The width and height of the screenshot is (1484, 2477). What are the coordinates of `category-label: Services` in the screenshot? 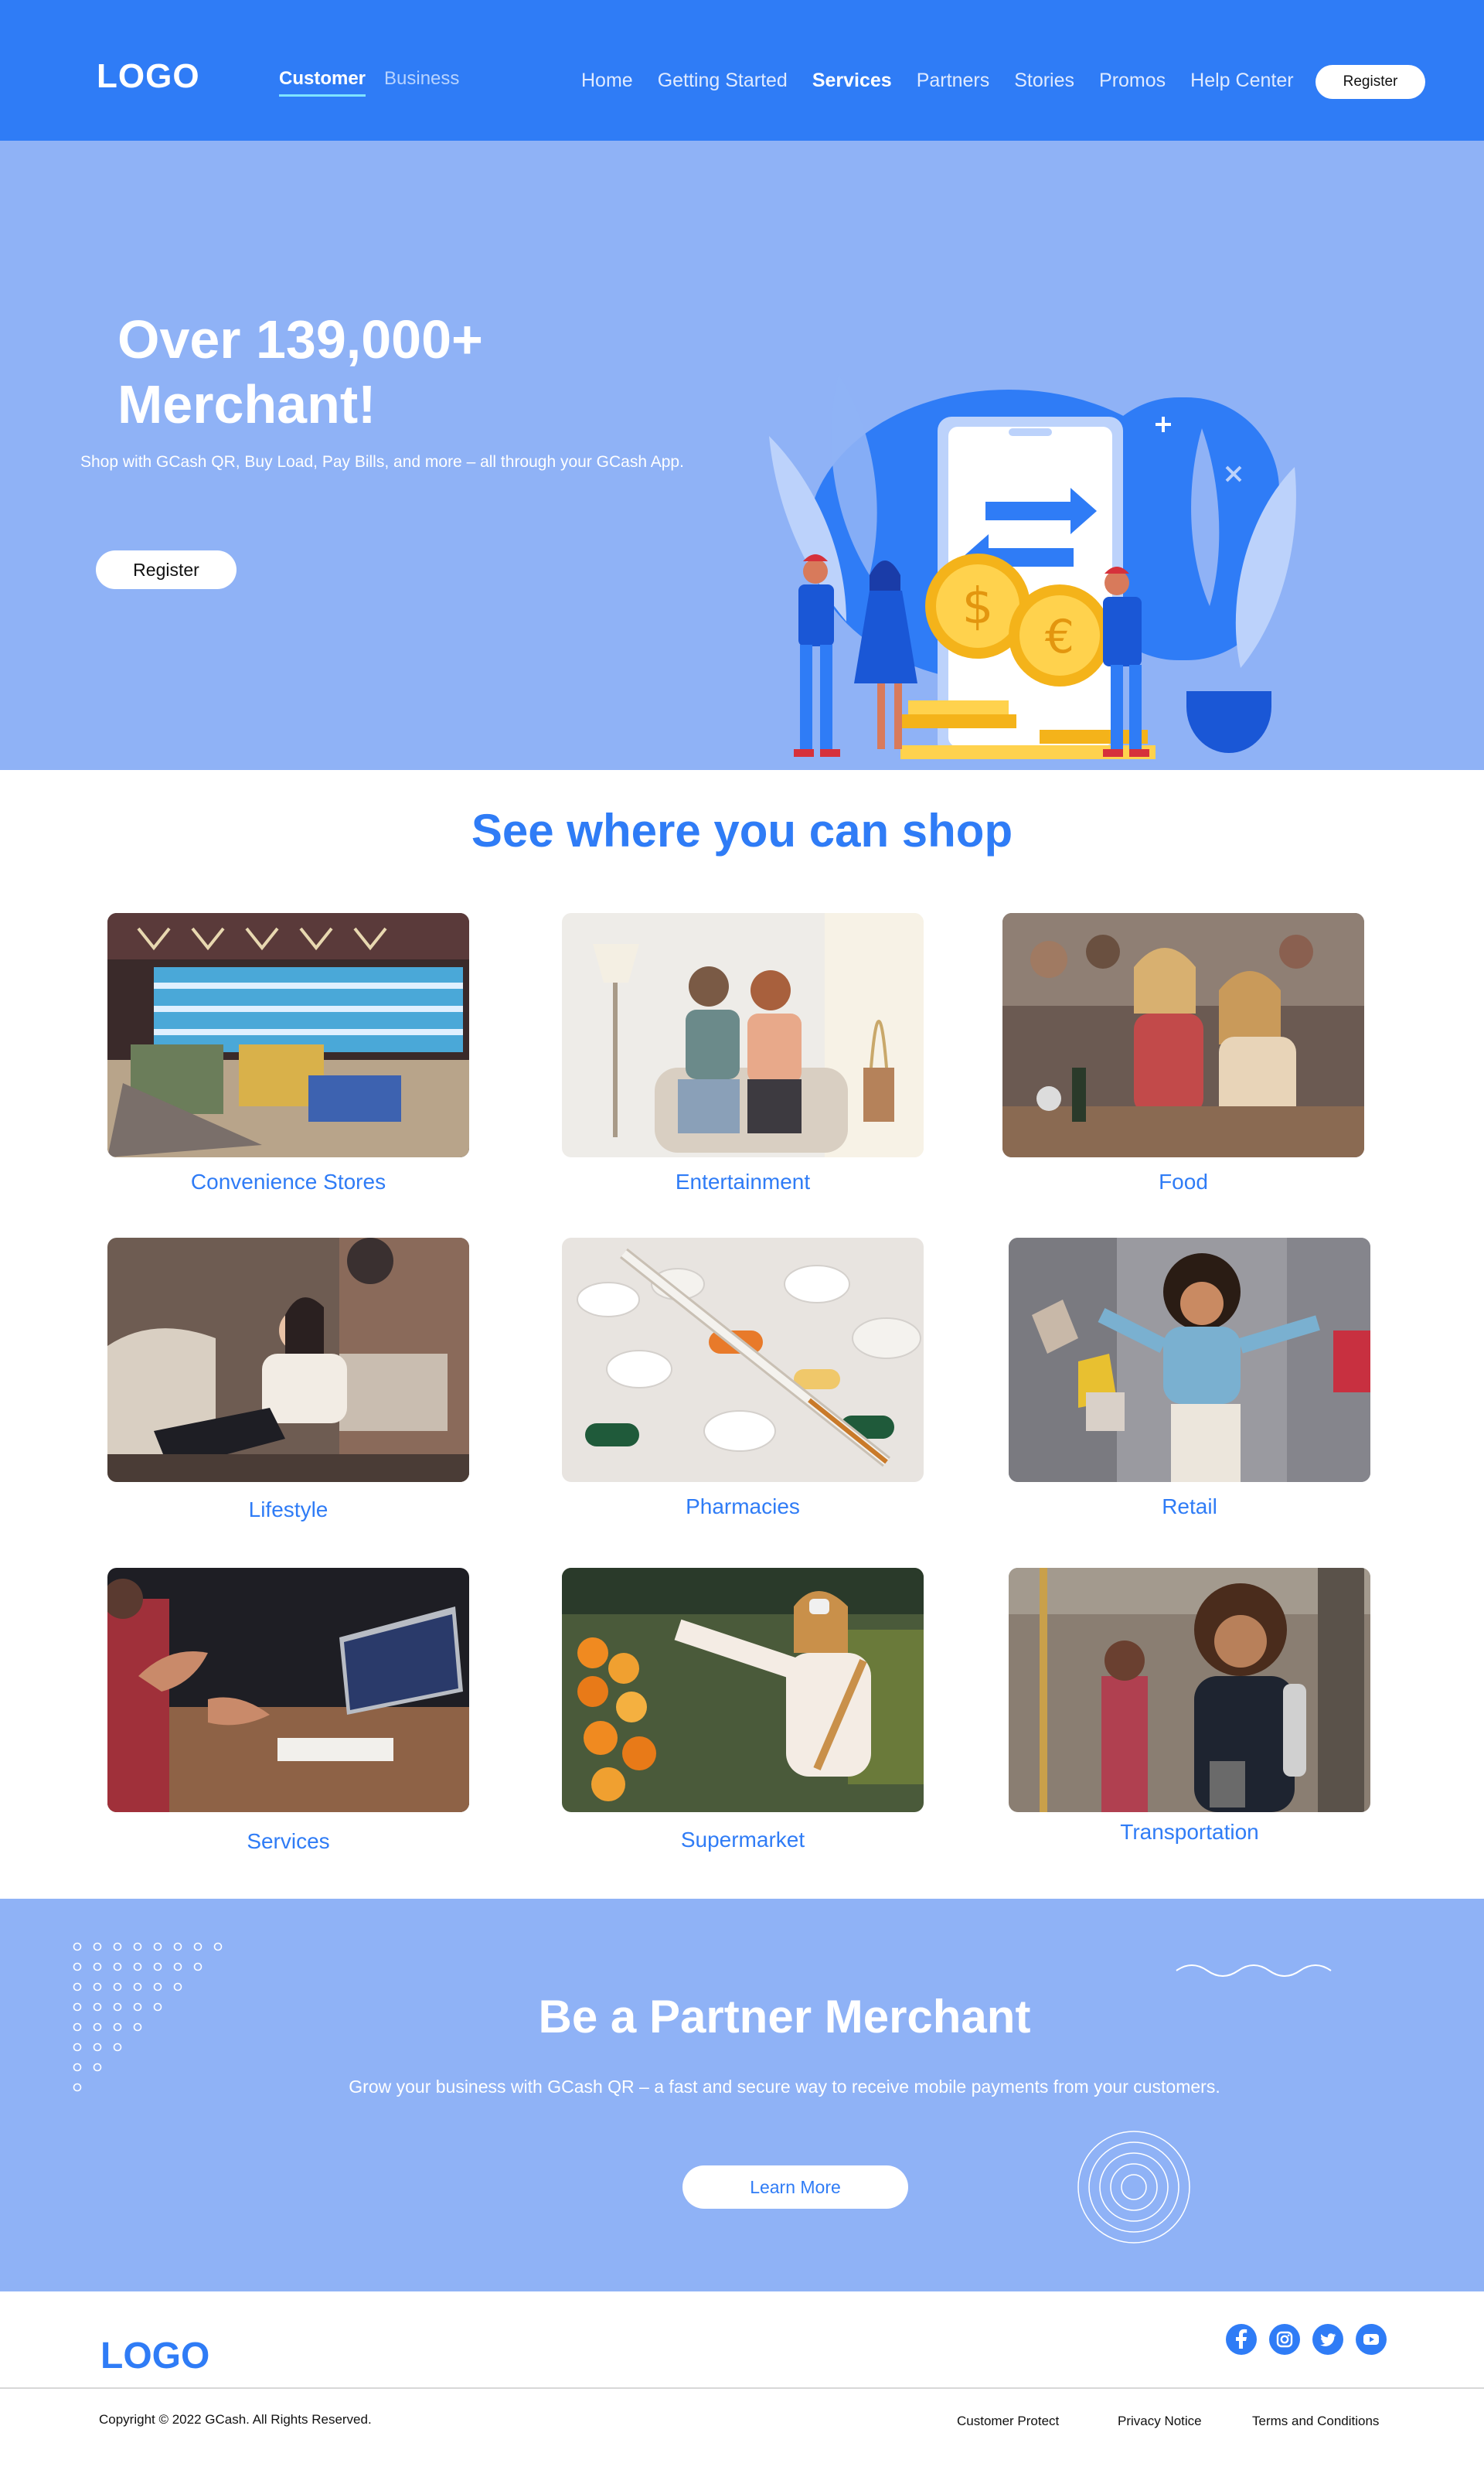 It's located at (288, 1841).